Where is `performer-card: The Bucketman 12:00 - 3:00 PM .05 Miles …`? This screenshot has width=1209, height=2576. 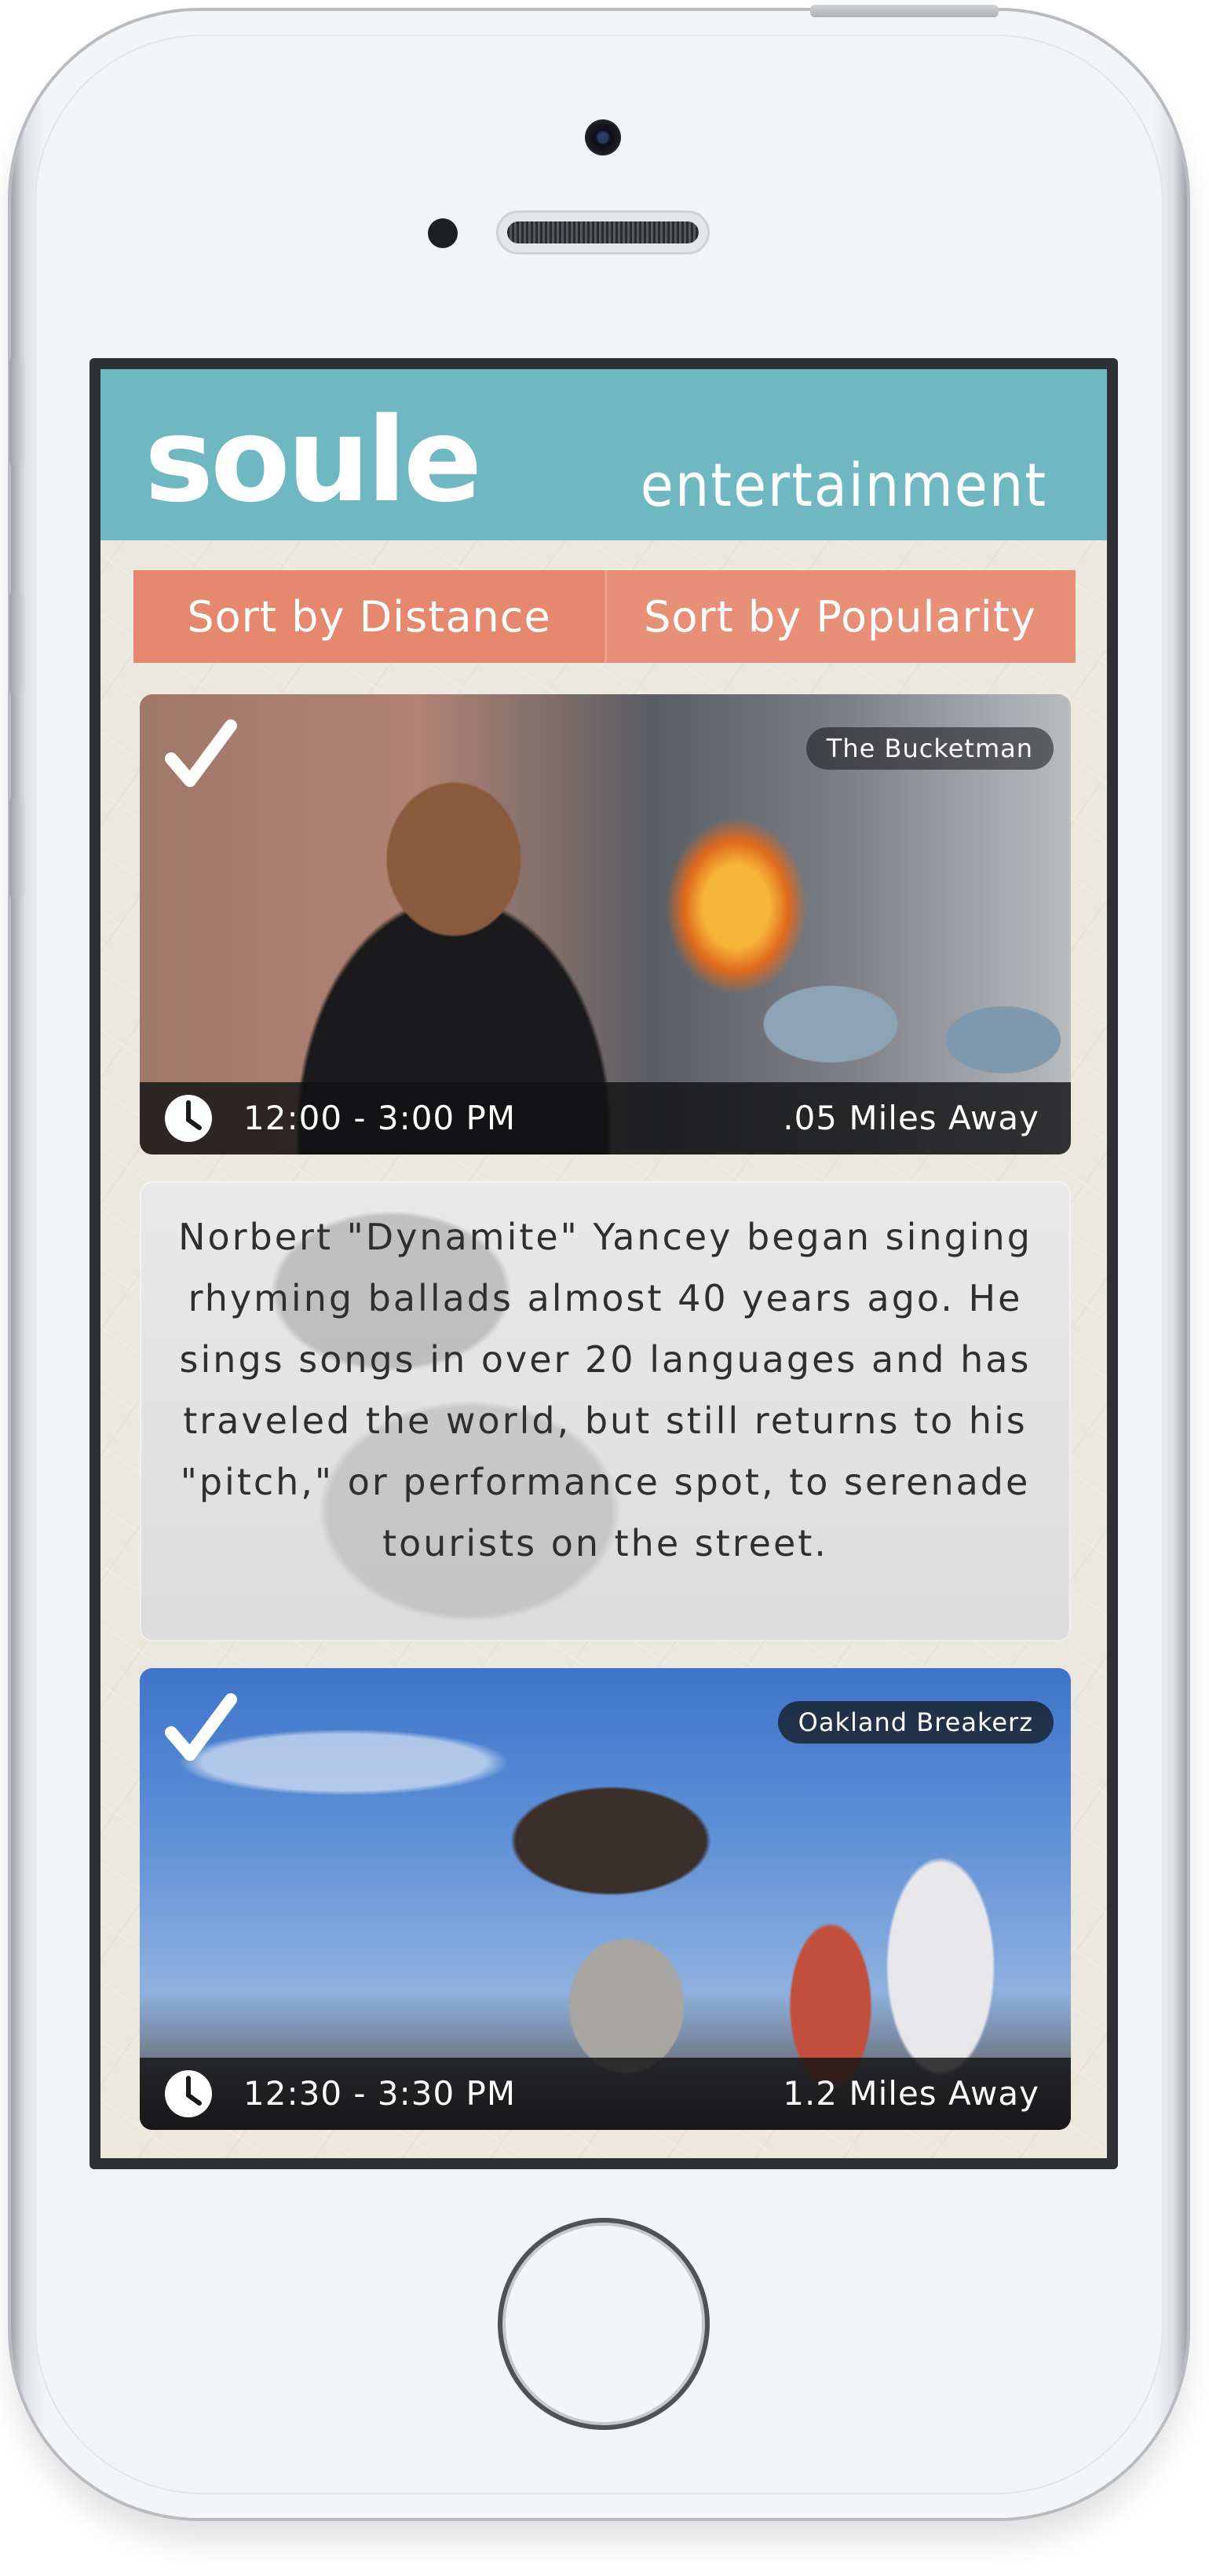 performer-card: The Bucketman 12:00 - 3:00 PM .05 Miles … is located at coordinates (605, 924).